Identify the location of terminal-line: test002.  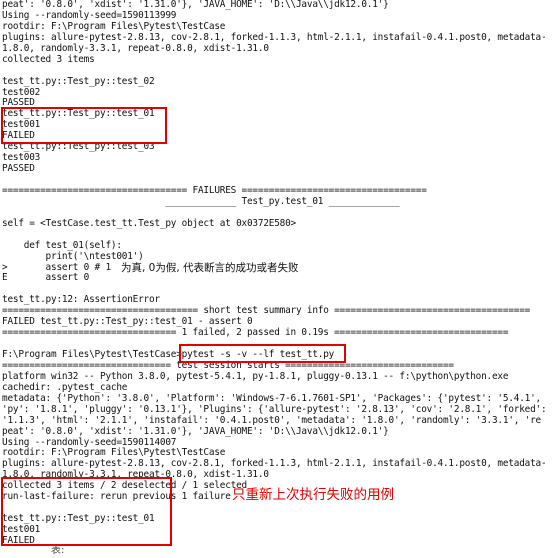
(21, 92).